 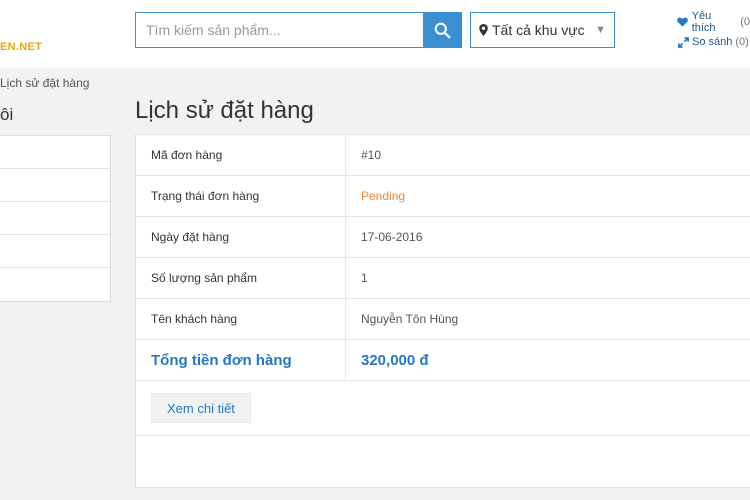 I want to click on wishlist-count: (0, so click(x=745, y=22).